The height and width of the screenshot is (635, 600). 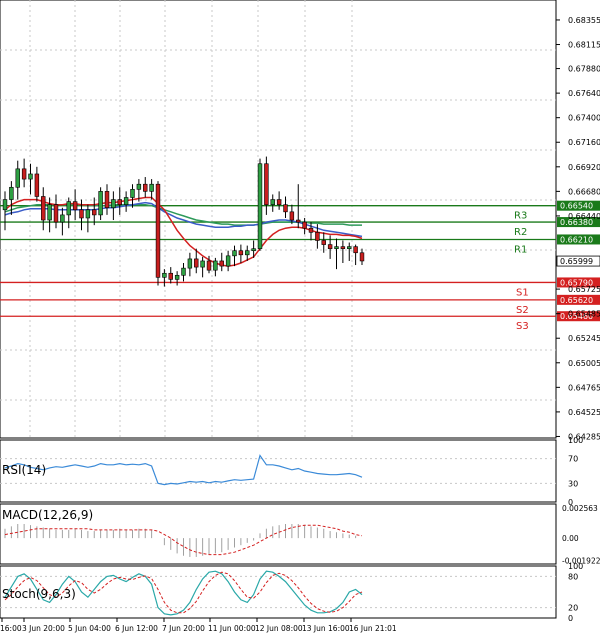 I want to click on rsi-tick-label: 30, so click(x=573, y=483).